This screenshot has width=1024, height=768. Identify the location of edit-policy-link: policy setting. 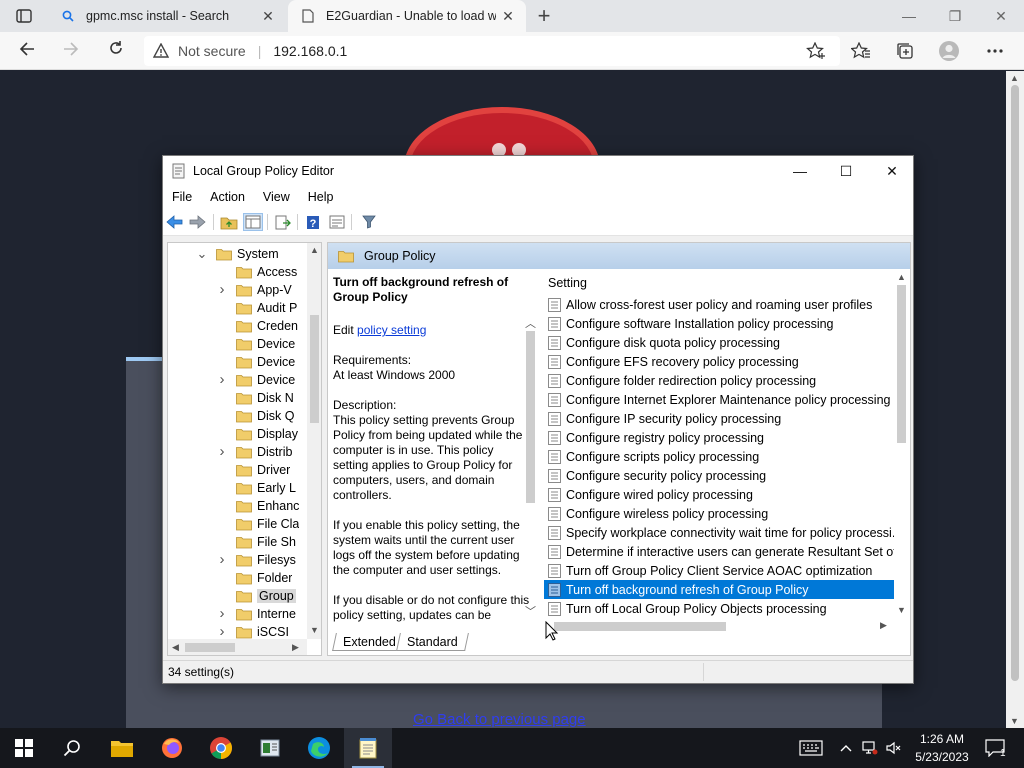
(391, 330).